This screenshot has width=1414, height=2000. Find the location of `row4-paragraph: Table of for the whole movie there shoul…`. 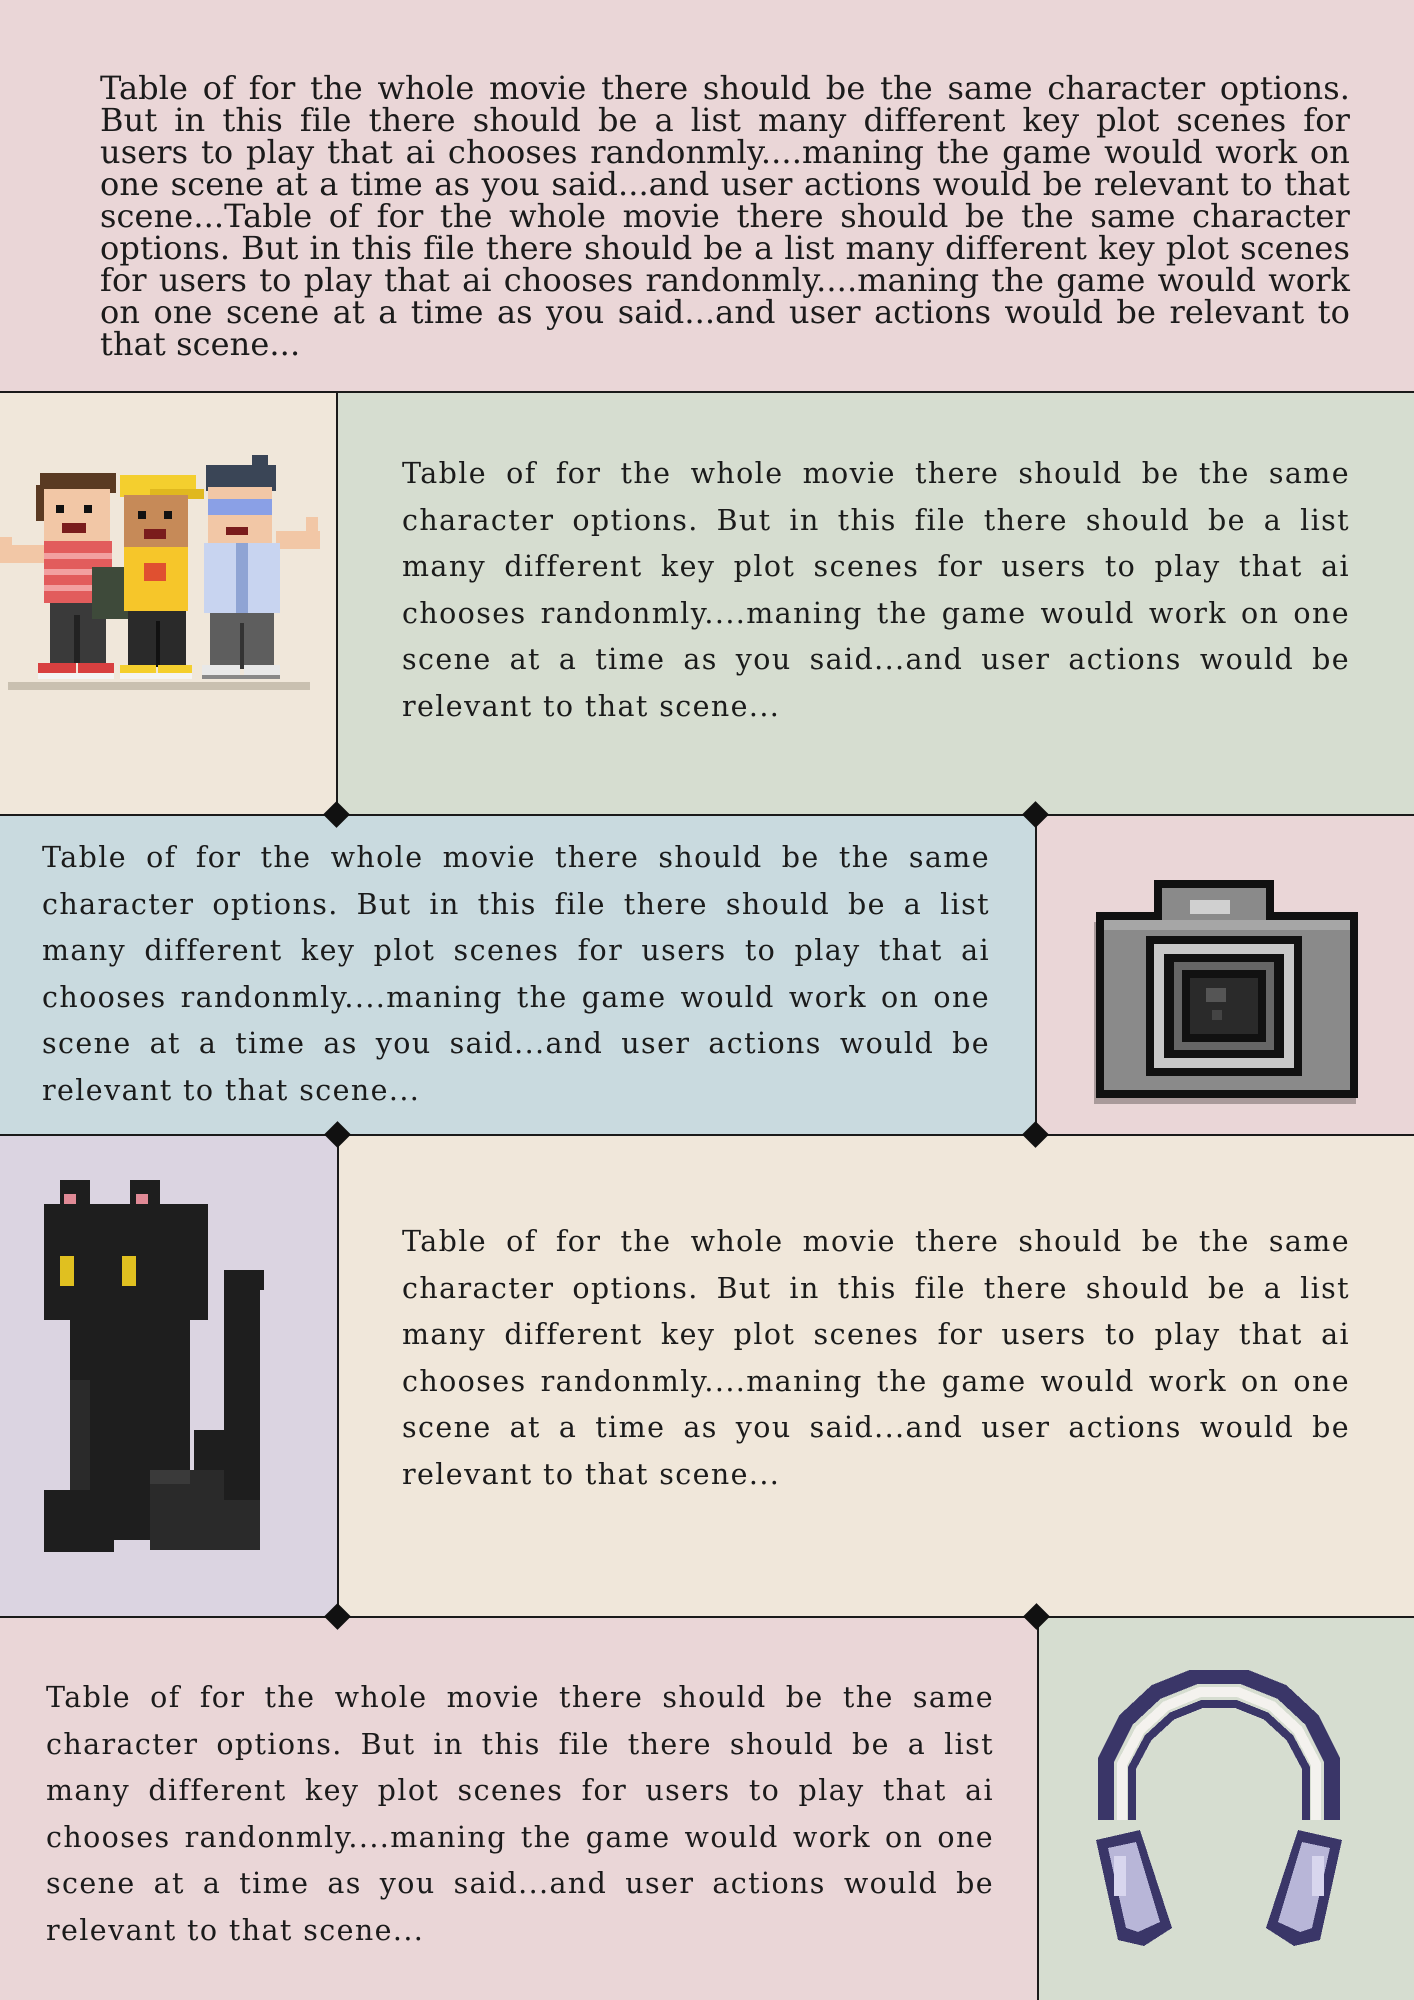

row4-paragraph: Table of for the whole movie there shoul… is located at coordinates (520, 1814).